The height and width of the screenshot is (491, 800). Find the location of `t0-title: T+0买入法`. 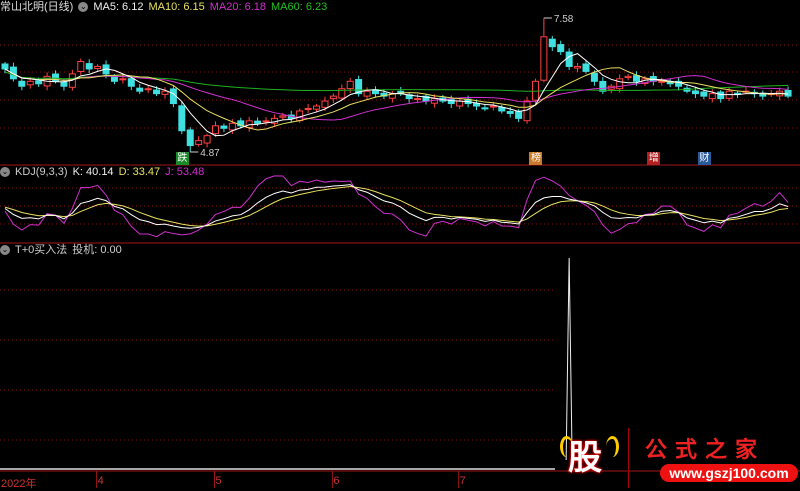

t0-title: T+0买入法 is located at coordinates (41, 250).